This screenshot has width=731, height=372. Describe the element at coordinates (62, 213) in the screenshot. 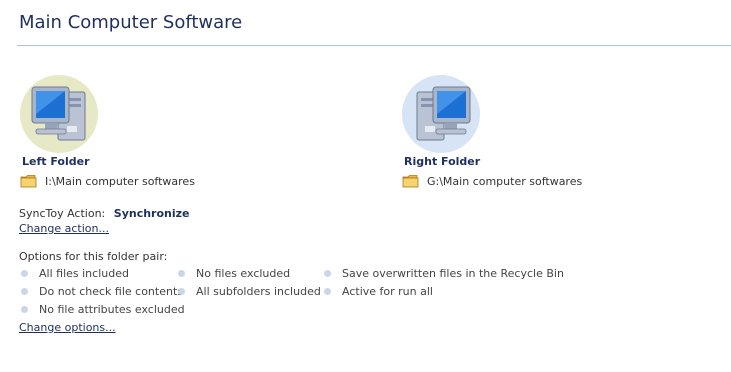

I see `action-label: SyncToy Action:` at that location.